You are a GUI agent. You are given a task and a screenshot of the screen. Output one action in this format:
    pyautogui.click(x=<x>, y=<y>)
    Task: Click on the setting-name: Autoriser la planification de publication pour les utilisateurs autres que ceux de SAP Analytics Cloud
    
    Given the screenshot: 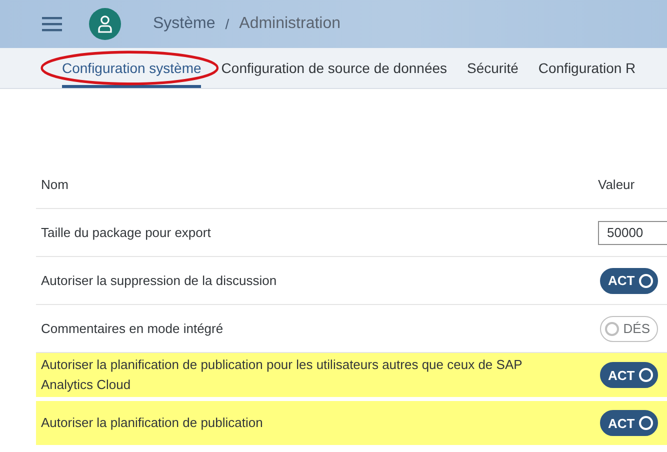 What is the action you would take?
    pyautogui.click(x=282, y=375)
    